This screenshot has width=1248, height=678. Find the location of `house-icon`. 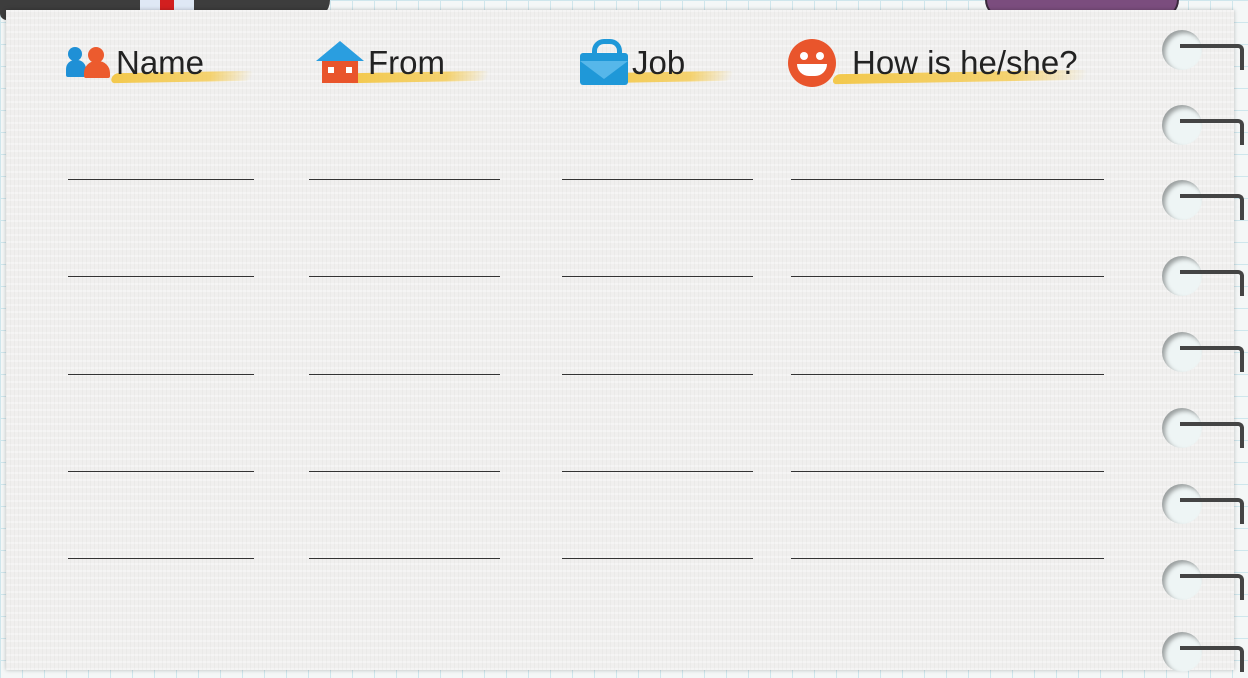

house-icon is located at coordinates (340, 63).